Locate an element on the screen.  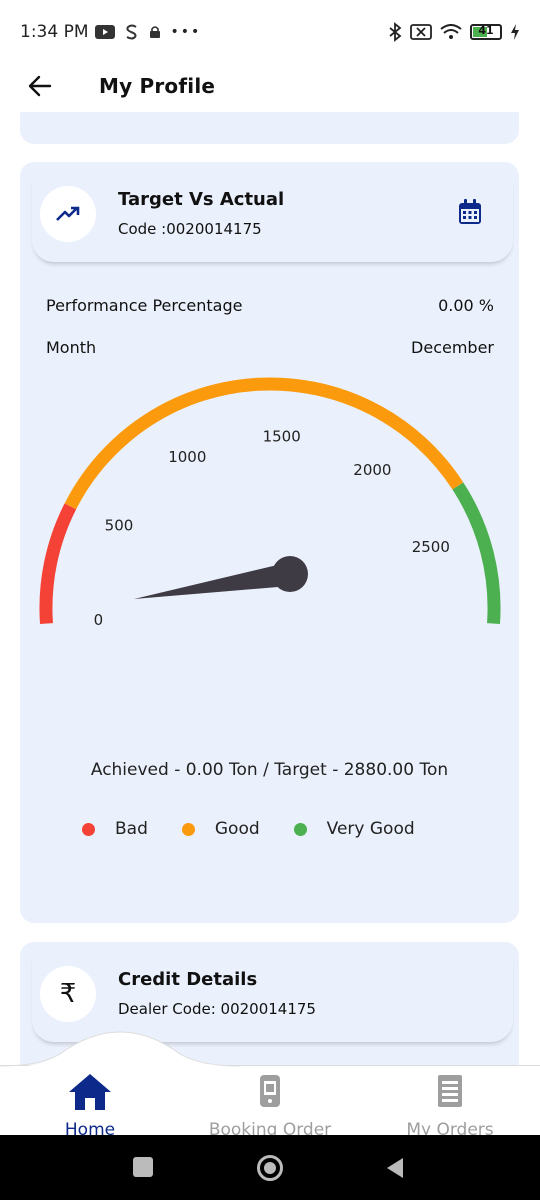
rupee-symbol: ₹ is located at coordinates (68, 994).